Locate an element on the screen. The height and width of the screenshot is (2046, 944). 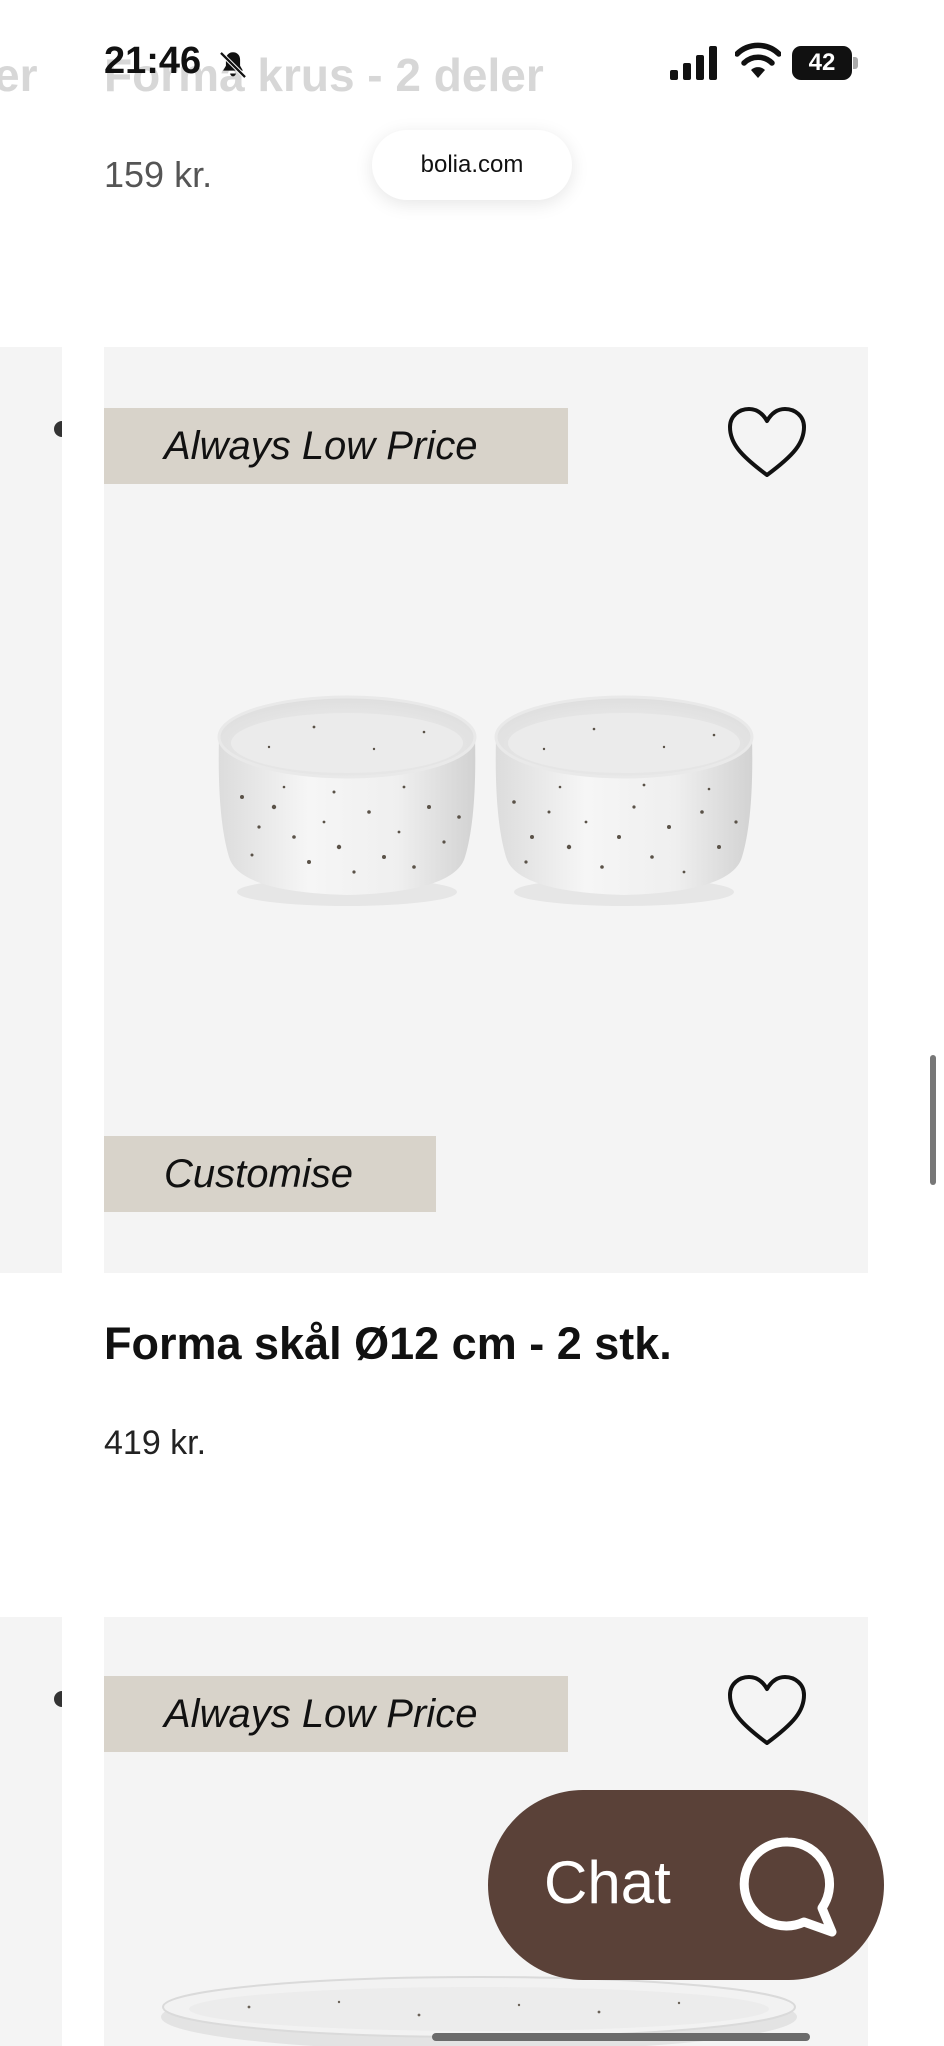
customise-badge: Customise is located at coordinates (270, 1174).